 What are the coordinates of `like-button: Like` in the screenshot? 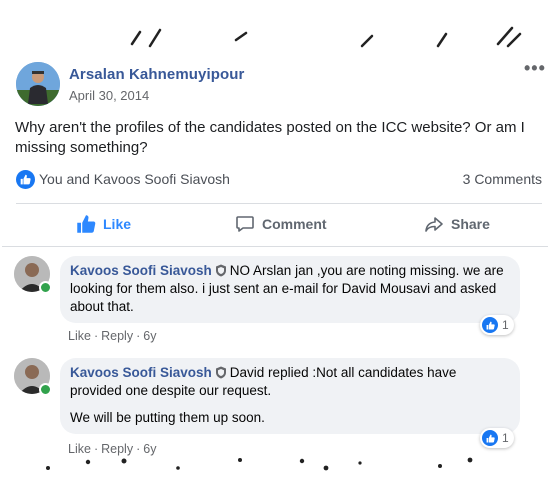 It's located at (103, 224).